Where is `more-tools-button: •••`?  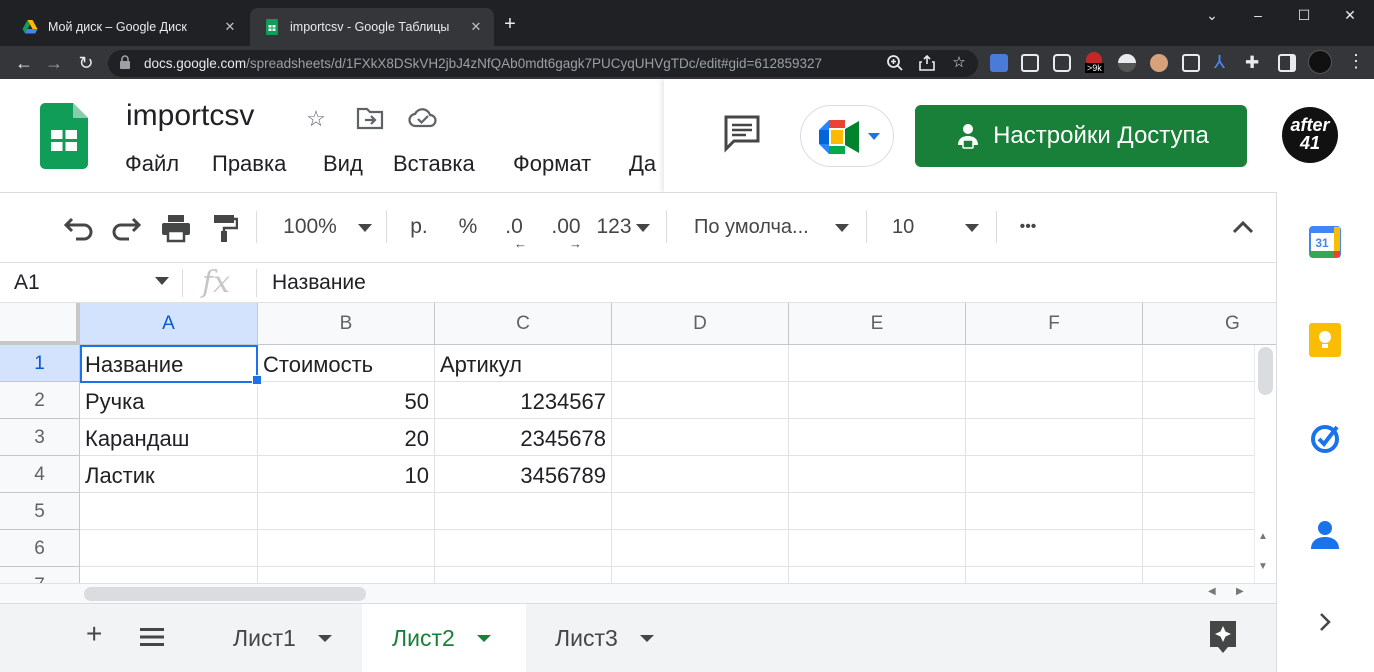
more-tools-button: ••• is located at coordinates (1028, 227).